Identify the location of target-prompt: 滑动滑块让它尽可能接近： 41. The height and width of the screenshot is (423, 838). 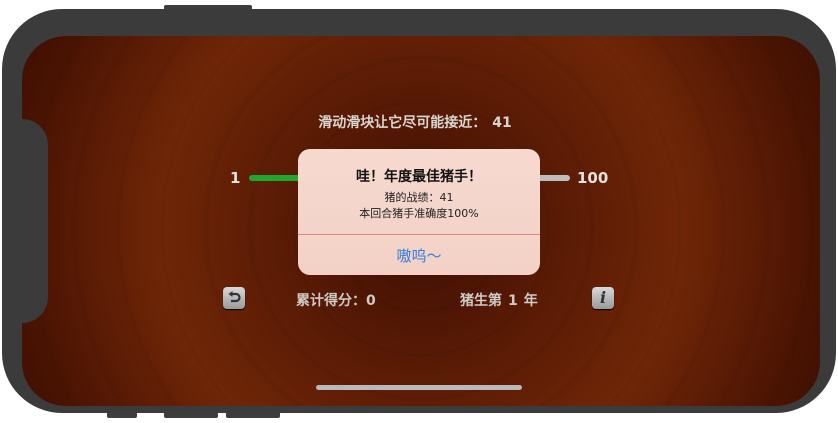
(415, 122).